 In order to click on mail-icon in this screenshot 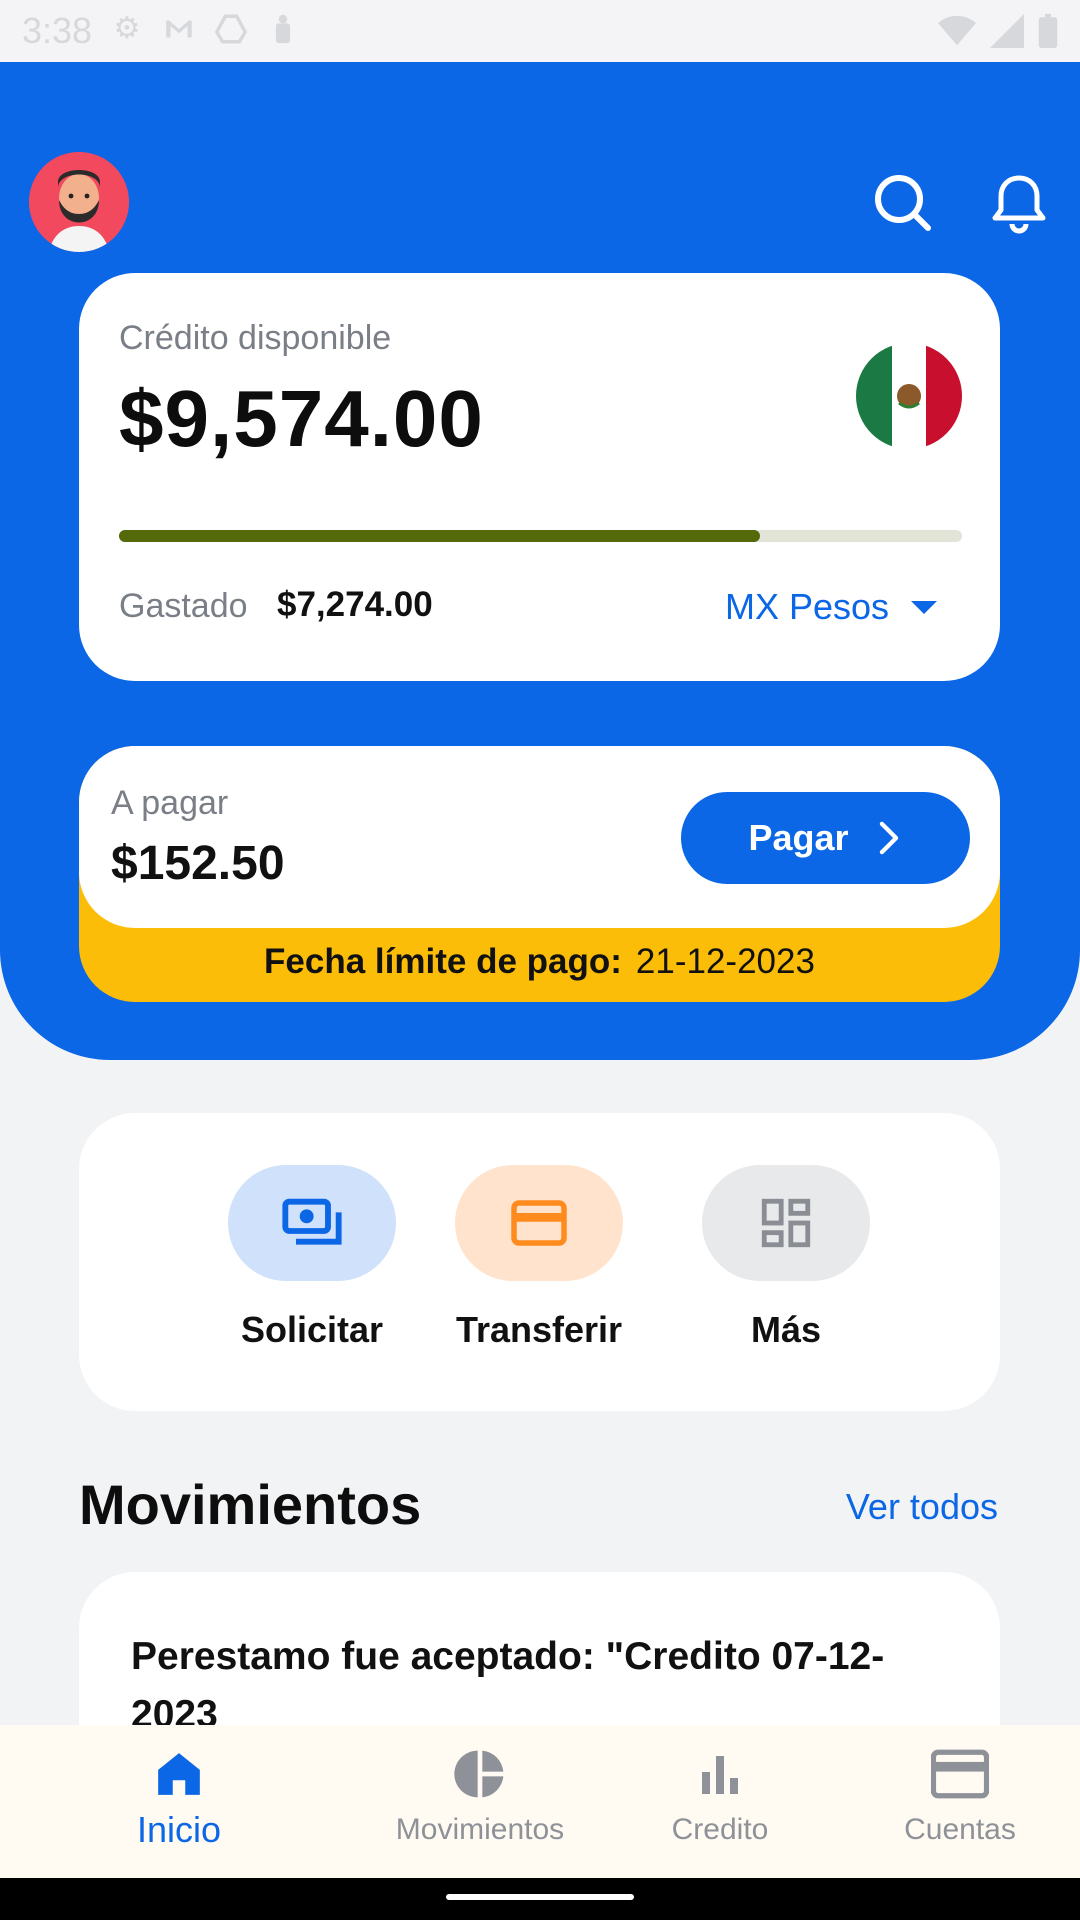, I will do `click(179, 29)`.